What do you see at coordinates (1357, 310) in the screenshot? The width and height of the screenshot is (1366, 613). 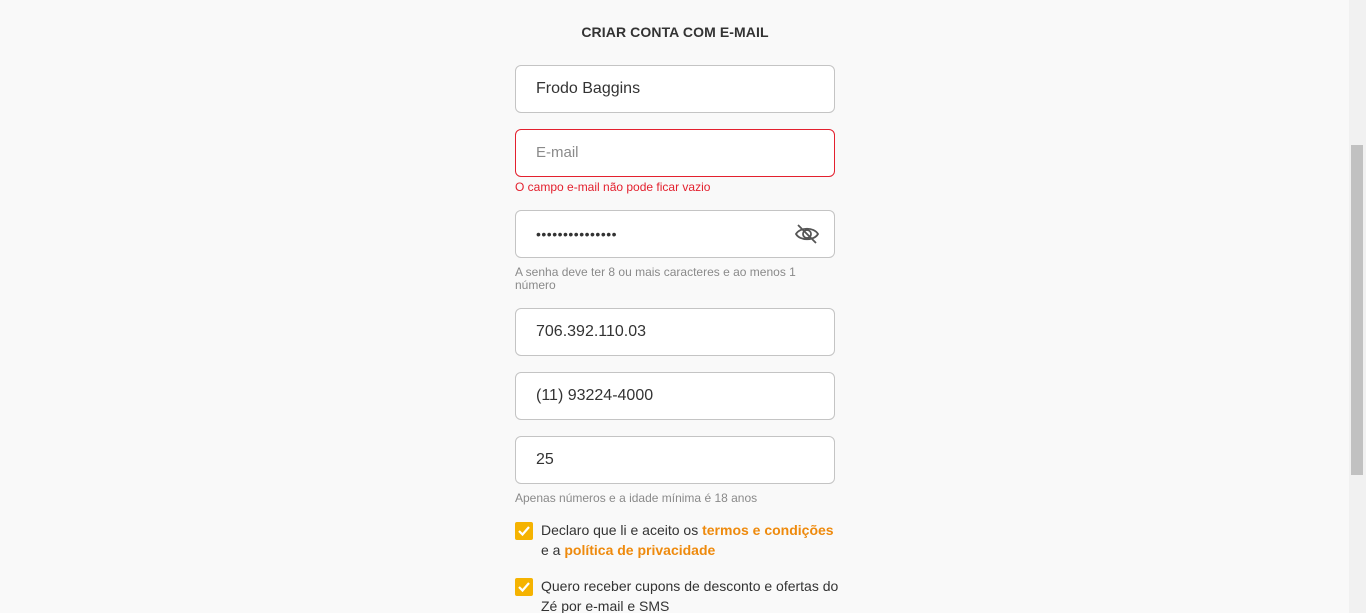 I see `scrollbar-thumb` at bounding box center [1357, 310].